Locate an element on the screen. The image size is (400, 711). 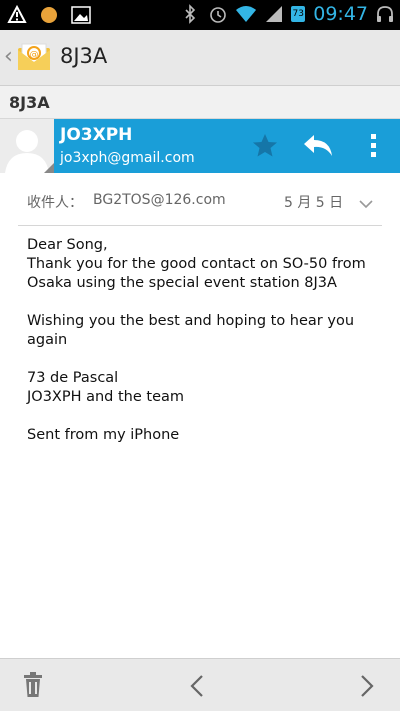
recipient-row: 收件人： BG2TOS@126.com 5 月 5 日 is located at coordinates (200, 206).